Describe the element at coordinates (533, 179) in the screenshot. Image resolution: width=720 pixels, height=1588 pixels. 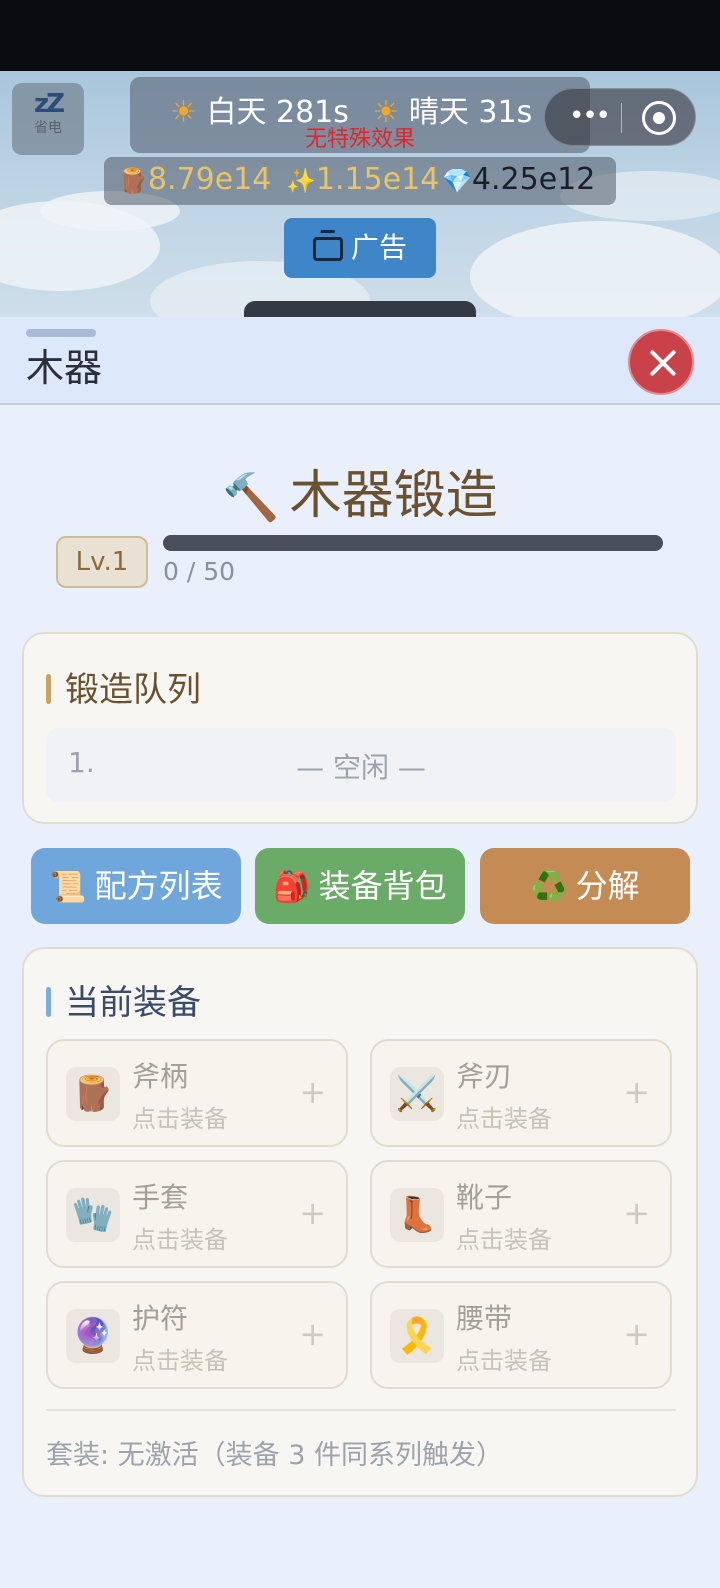
I see `gem-count: 4.25e12` at that location.